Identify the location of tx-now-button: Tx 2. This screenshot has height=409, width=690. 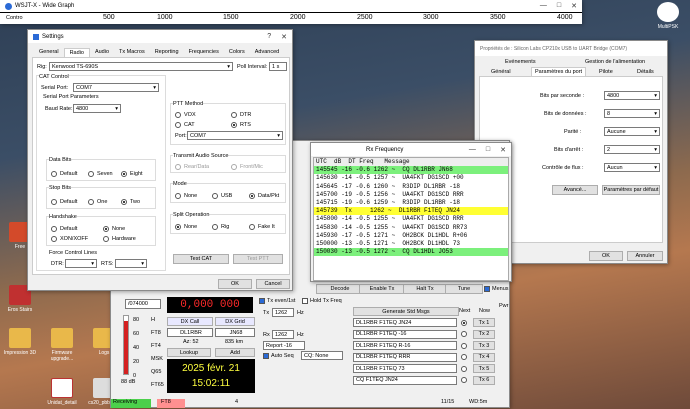
(484, 334).